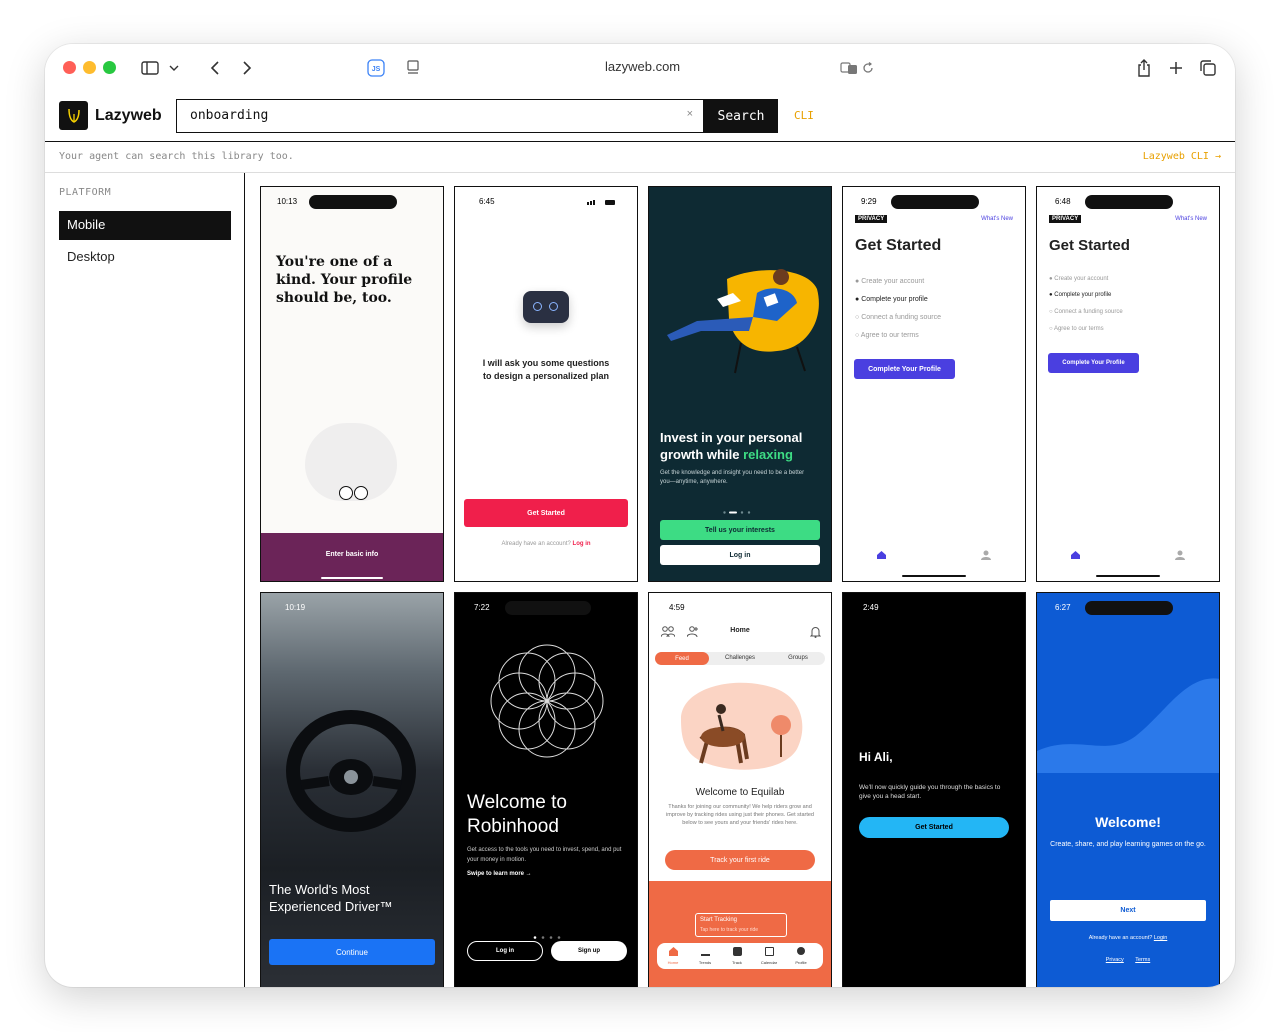 This screenshot has height=1032, width=1280. Describe the element at coordinates (1176, 68) in the screenshot. I see `new-tab-icon` at that location.